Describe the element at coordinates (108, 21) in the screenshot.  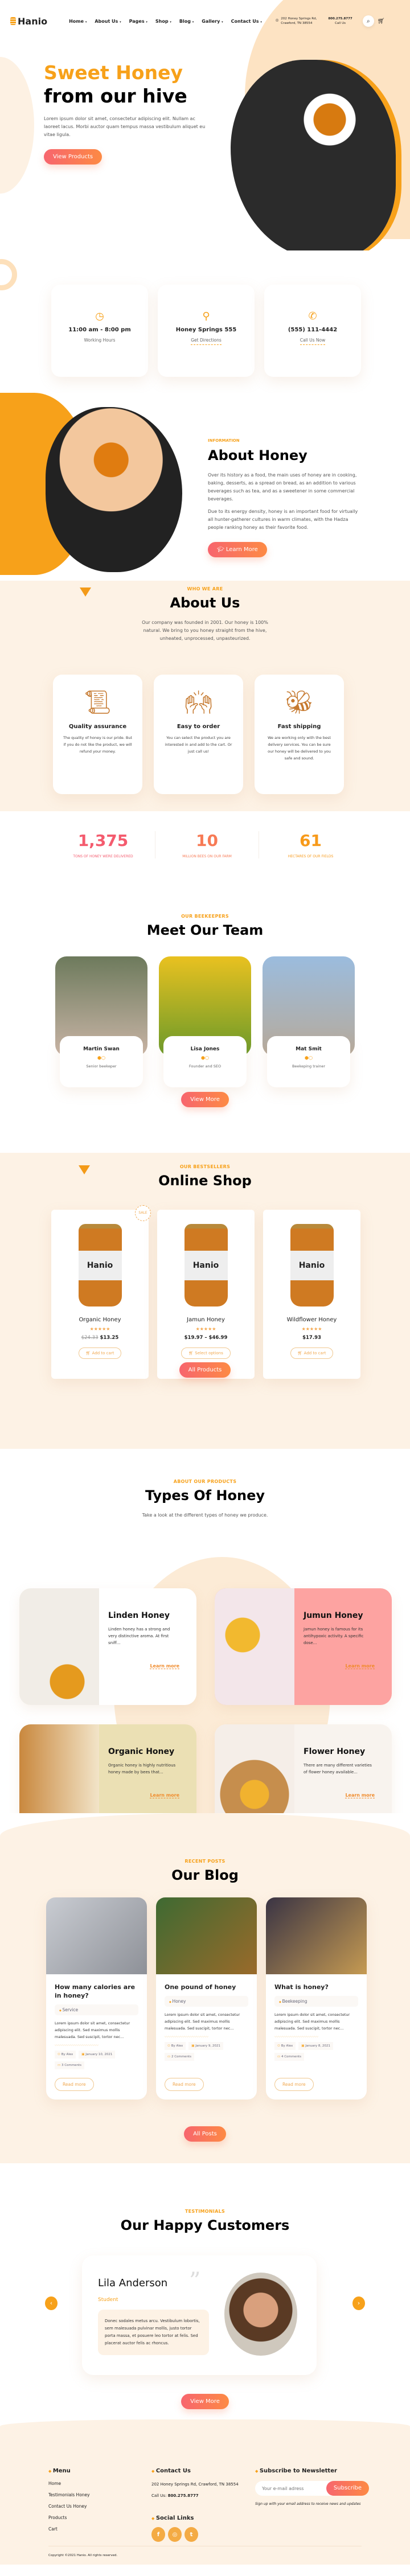
I see `nav-item: About Us ▾` at that location.